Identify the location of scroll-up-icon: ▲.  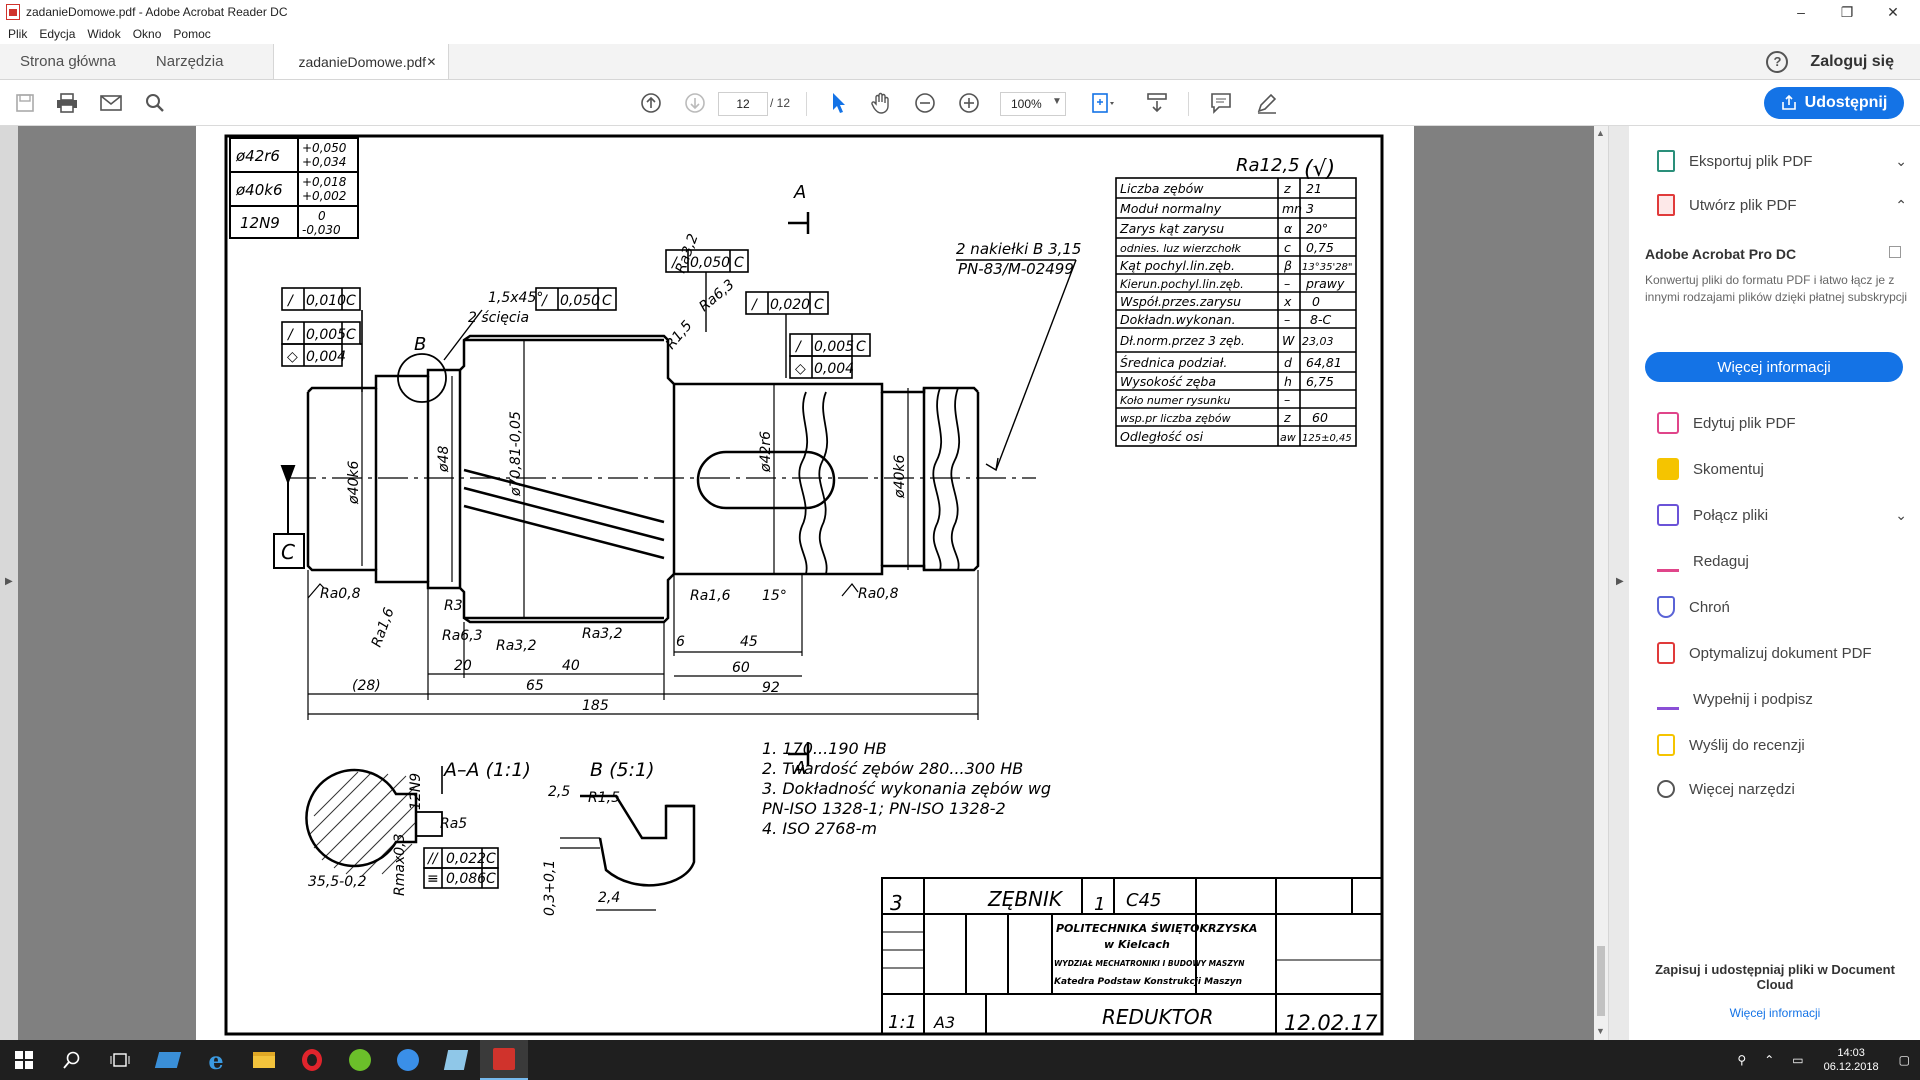
(1600, 133).